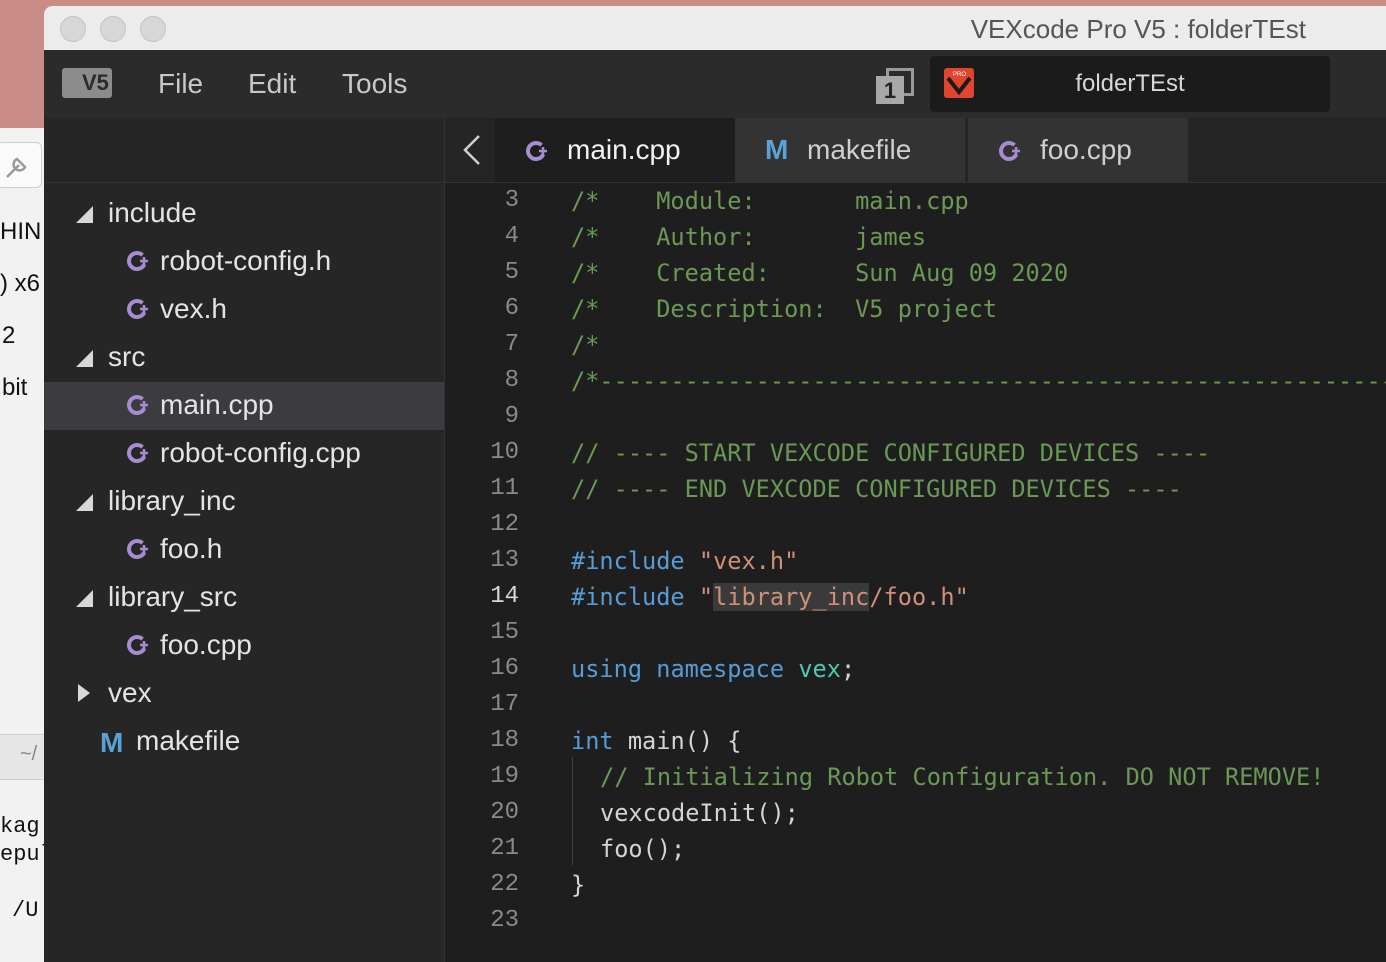 The height and width of the screenshot is (962, 1386). What do you see at coordinates (504, 848) in the screenshot?
I see `line-number: 21` at bounding box center [504, 848].